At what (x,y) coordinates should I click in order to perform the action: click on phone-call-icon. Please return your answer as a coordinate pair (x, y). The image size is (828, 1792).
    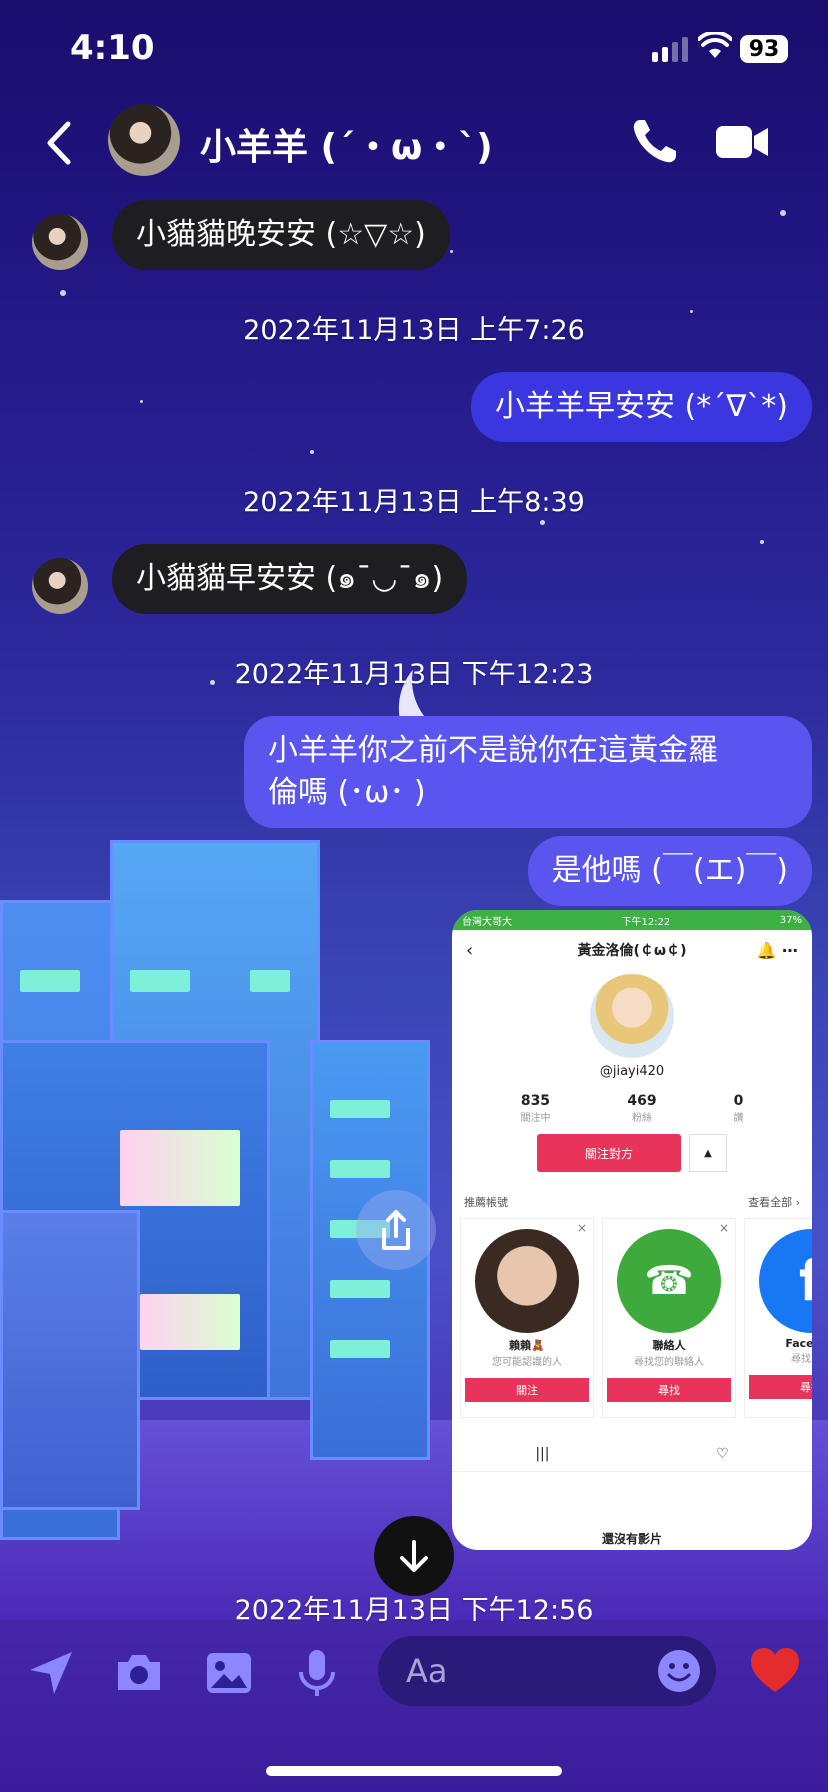
    Looking at the image, I should click on (655, 141).